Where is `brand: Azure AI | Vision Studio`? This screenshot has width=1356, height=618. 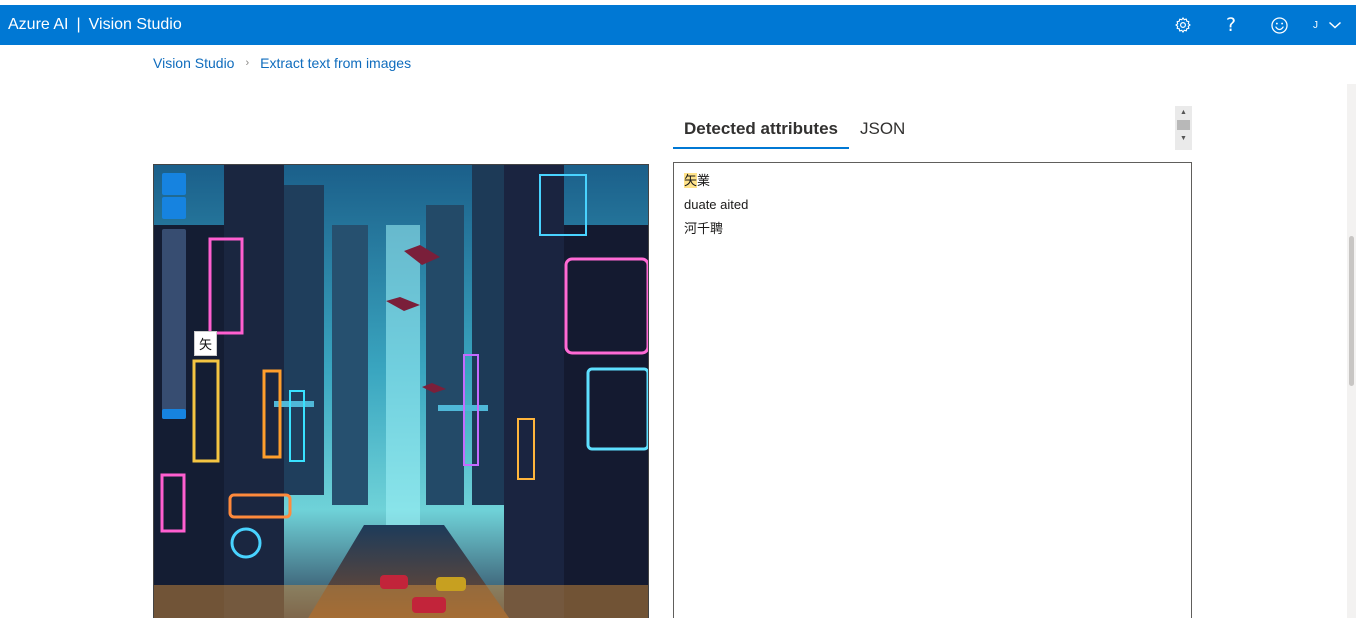 brand: Azure AI | Vision Studio is located at coordinates (91, 25).